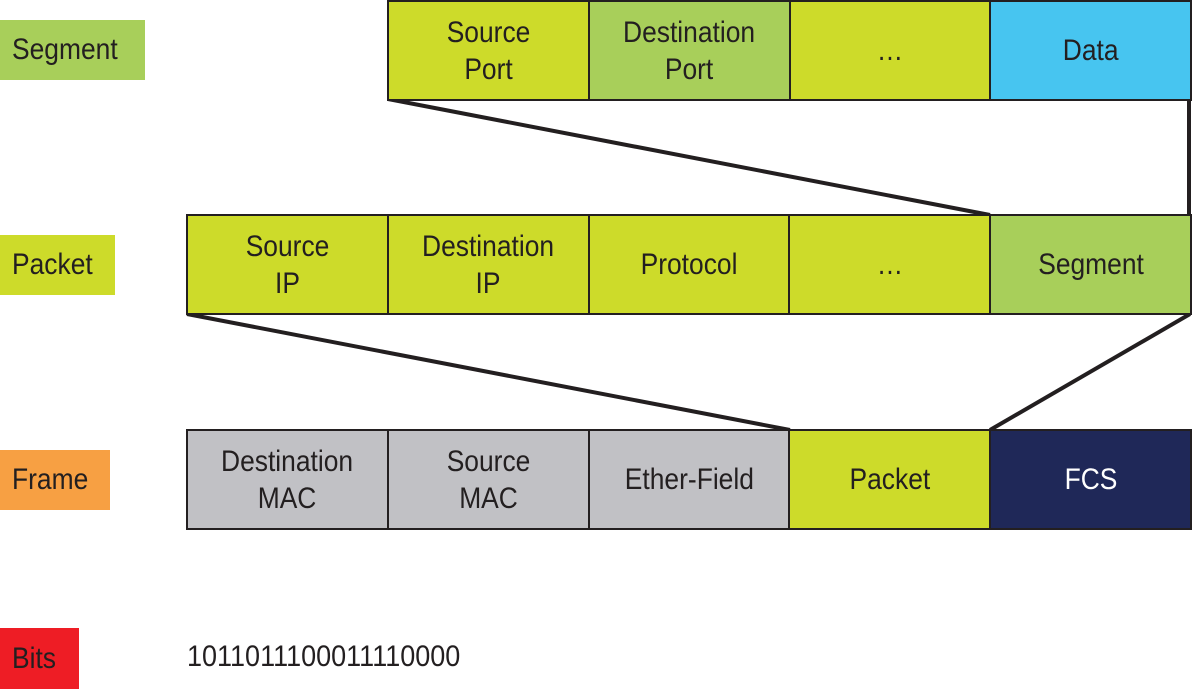  What do you see at coordinates (489, 264) in the screenshot?
I see `packet-destination-ip-cell: Destination IP` at bounding box center [489, 264].